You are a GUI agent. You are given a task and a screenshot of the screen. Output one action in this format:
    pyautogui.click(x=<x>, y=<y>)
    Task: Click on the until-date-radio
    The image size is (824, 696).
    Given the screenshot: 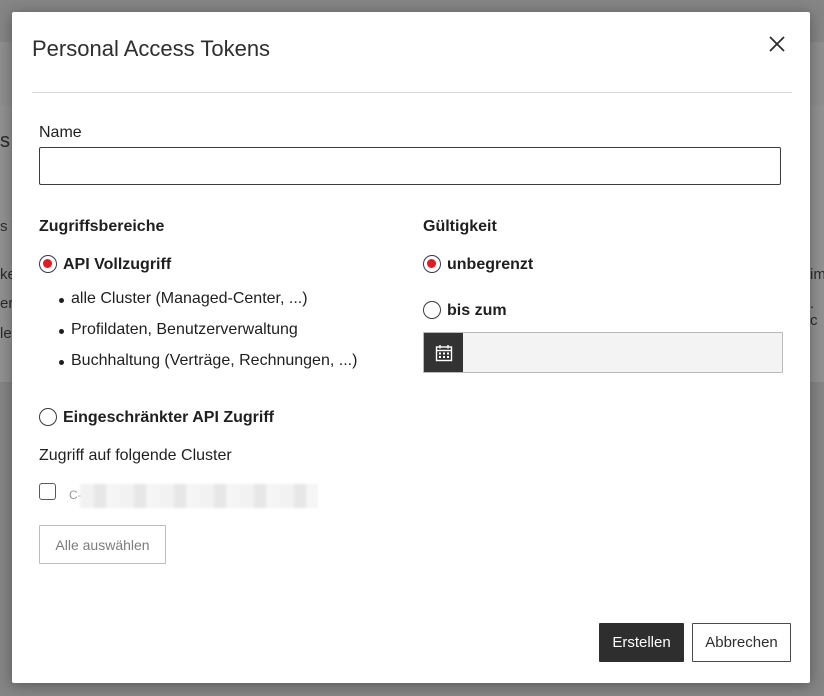 What is the action you would take?
    pyautogui.click(x=432, y=310)
    